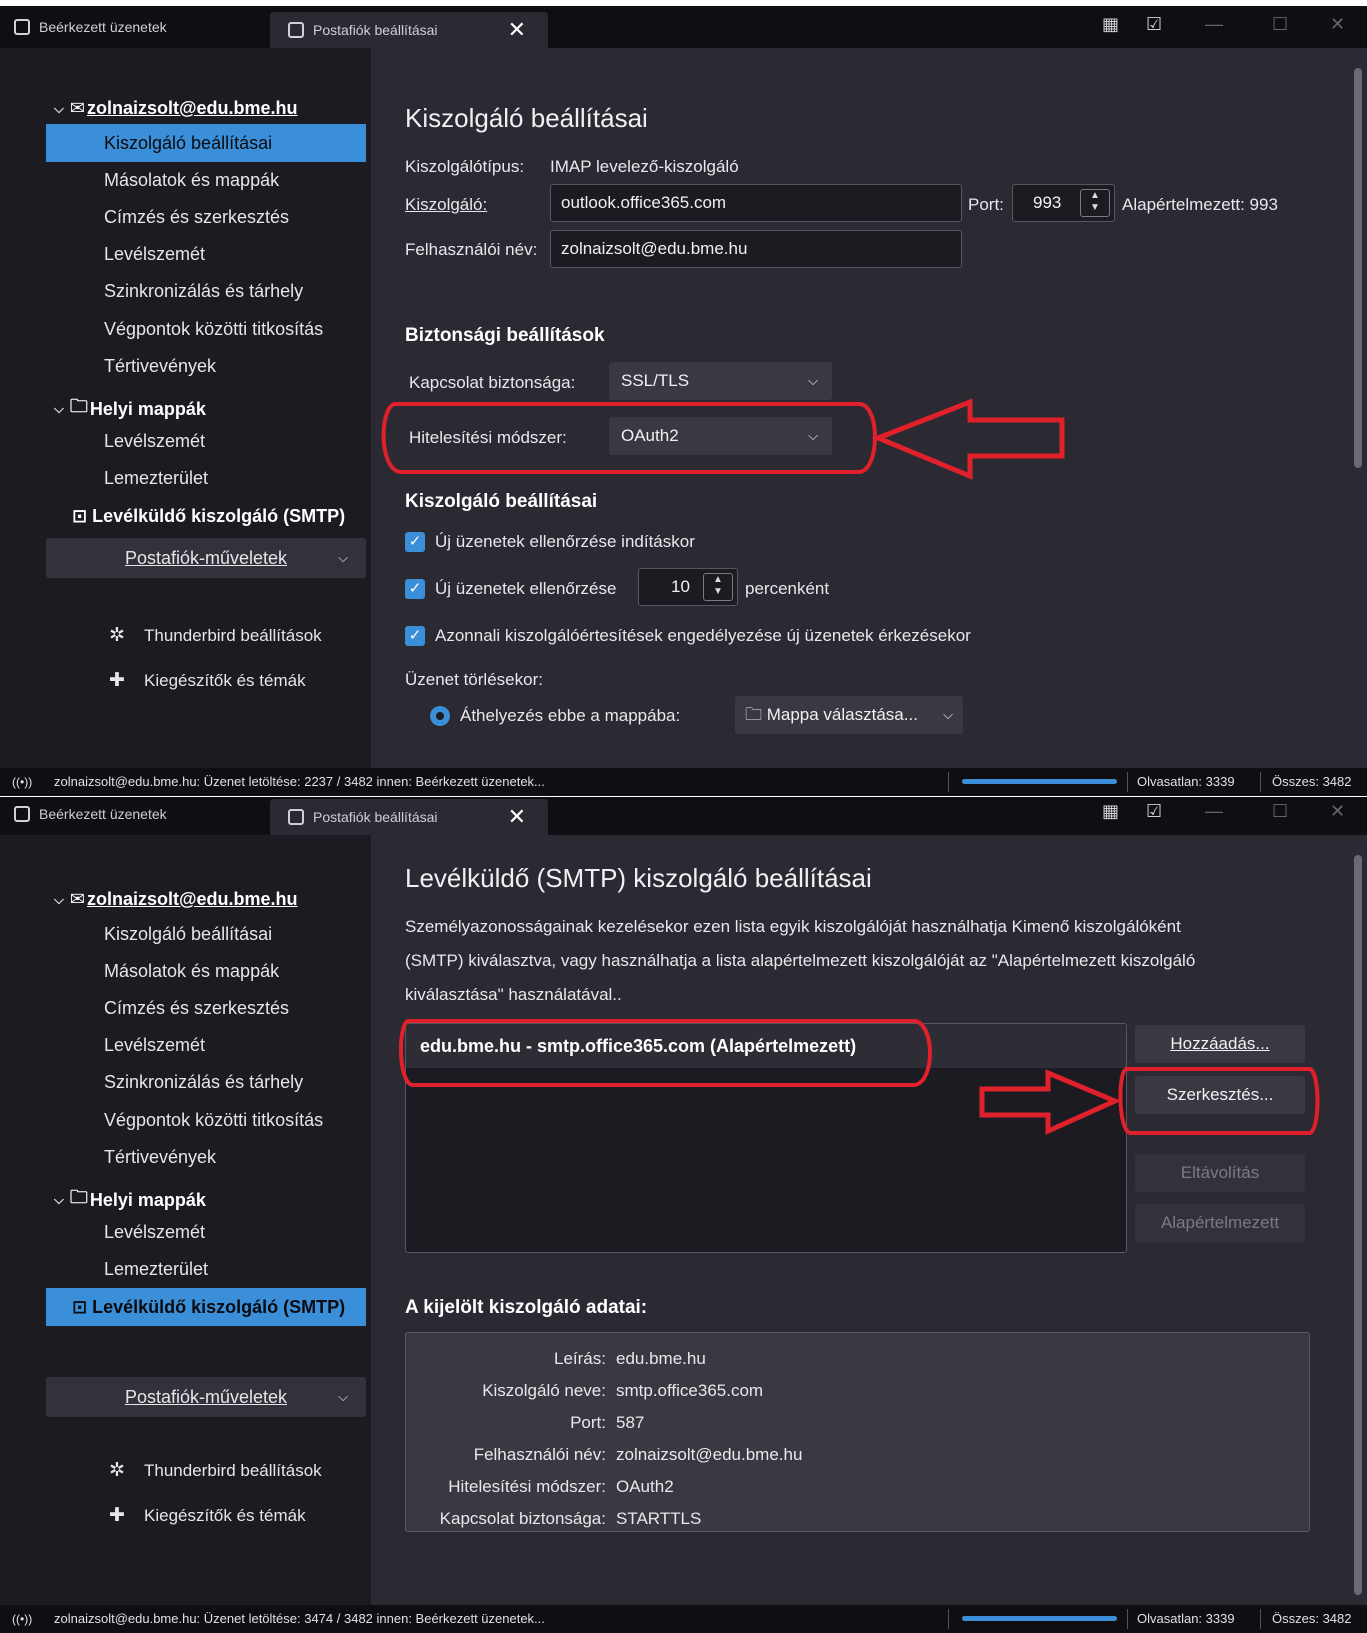  What do you see at coordinates (688, 587) in the screenshot?
I see `interval-stepper: 10 ▲ ▼` at bounding box center [688, 587].